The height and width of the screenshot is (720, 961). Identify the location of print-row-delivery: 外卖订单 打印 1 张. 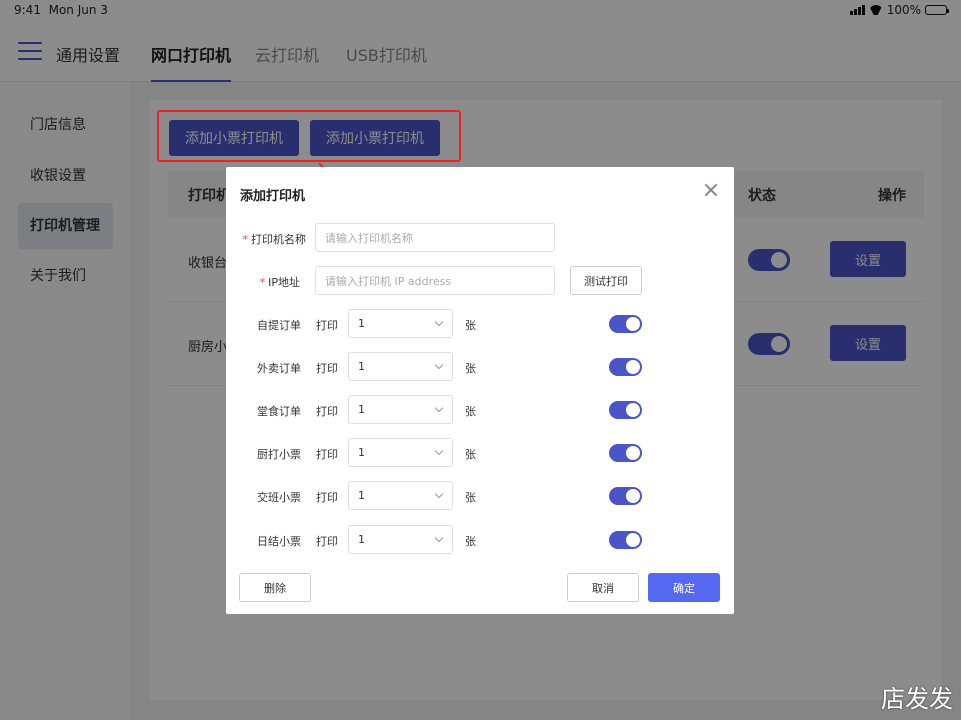
(480, 367).